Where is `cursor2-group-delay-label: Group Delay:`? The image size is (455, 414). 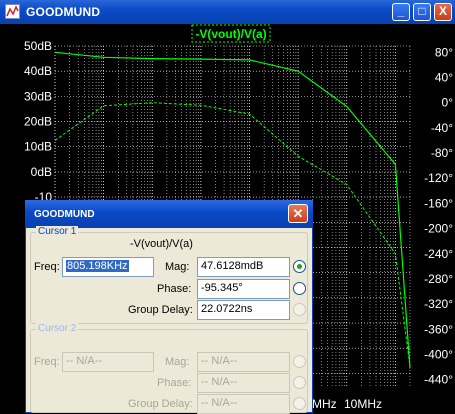 cursor2-group-delay-label: Group Delay: is located at coordinates (160, 404).